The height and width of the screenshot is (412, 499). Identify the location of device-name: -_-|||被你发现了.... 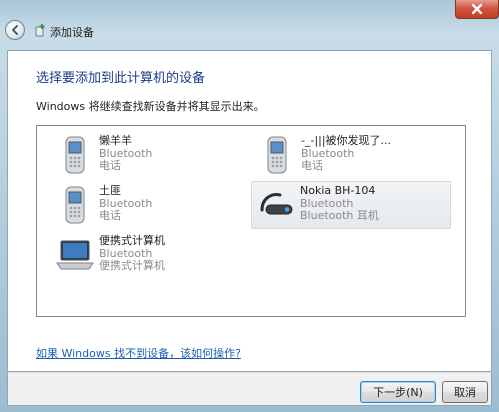
(346, 140).